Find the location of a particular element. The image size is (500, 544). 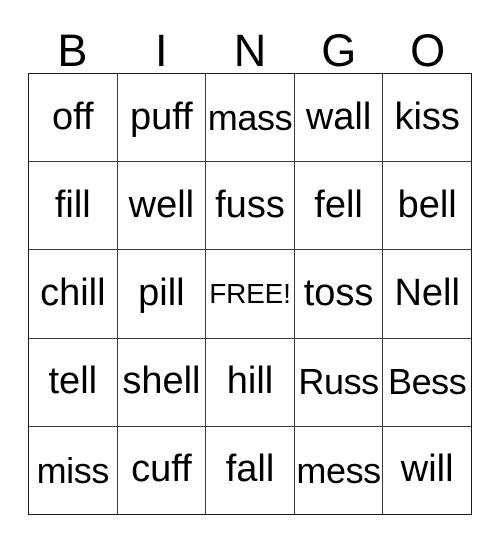

bingo-cell: fill is located at coordinates (73, 205).